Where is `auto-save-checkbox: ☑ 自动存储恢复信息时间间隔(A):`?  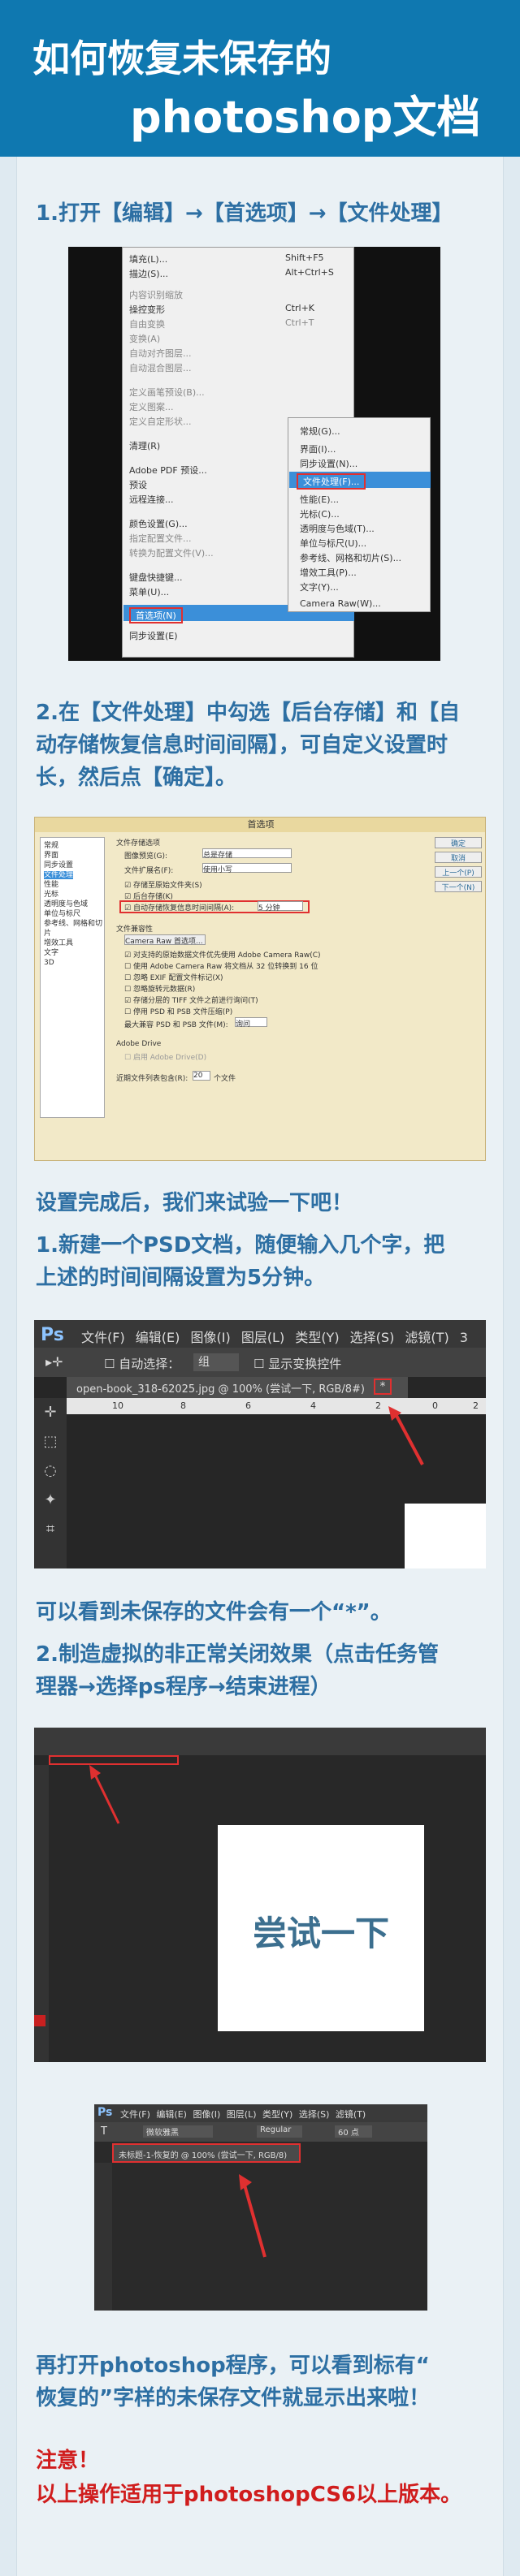
auto-save-checkbox: ☑ 自动存储恢复信息时间间隔(A): is located at coordinates (179, 907).